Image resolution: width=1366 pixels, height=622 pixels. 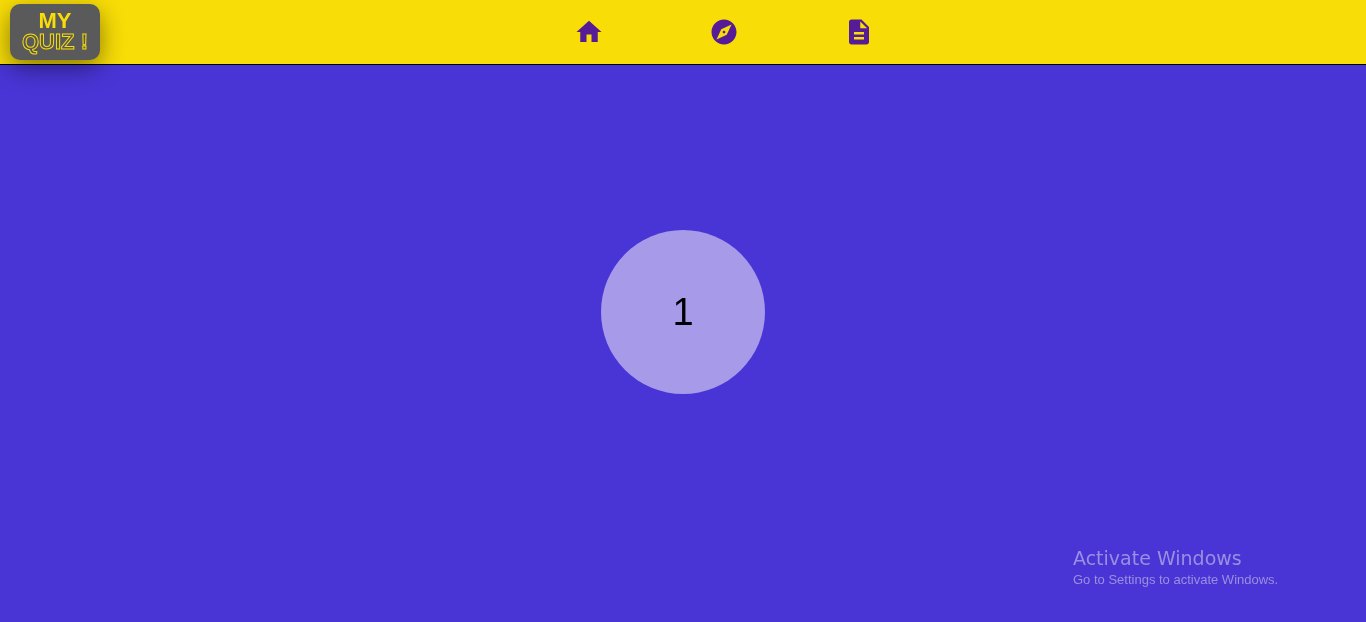 I want to click on activation-message: Go to Settings to activate Windows., so click(x=1176, y=580).